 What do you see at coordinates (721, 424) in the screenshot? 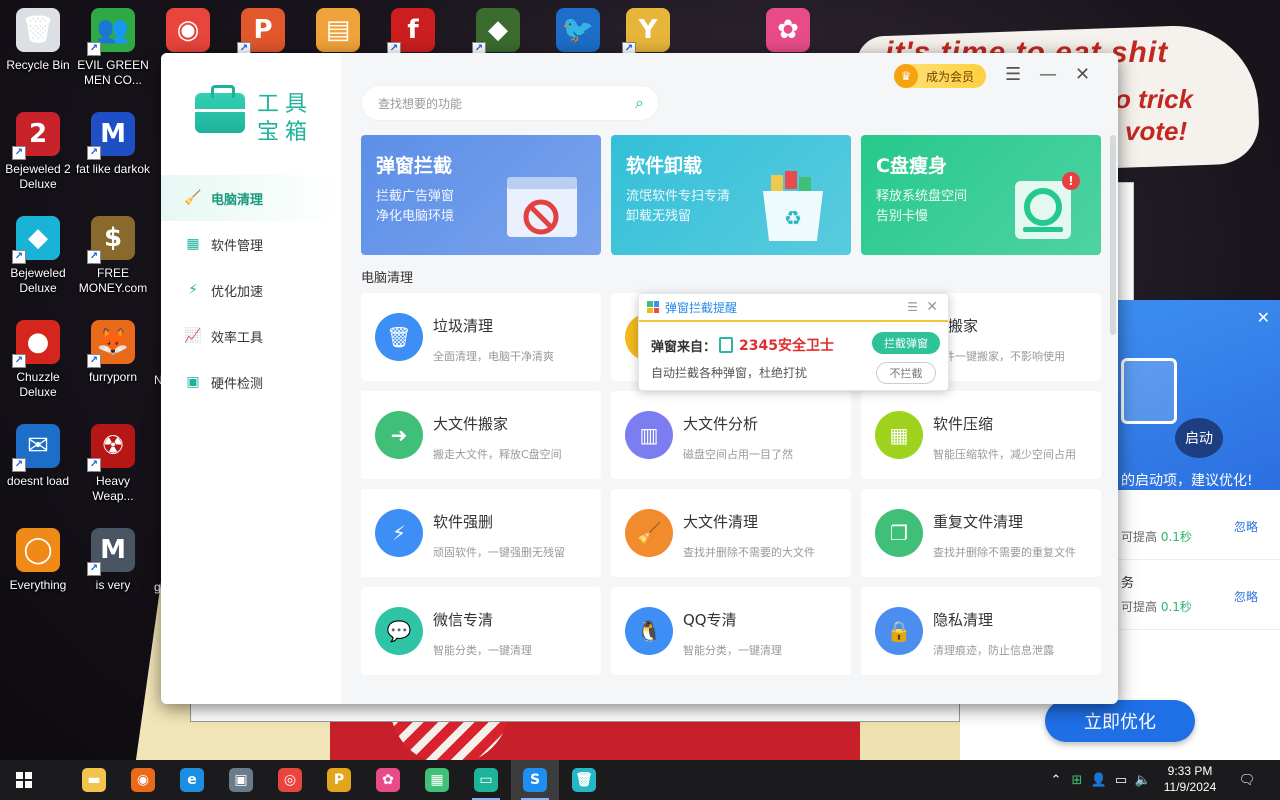
I see `tool-title: 大文件分析` at bounding box center [721, 424].